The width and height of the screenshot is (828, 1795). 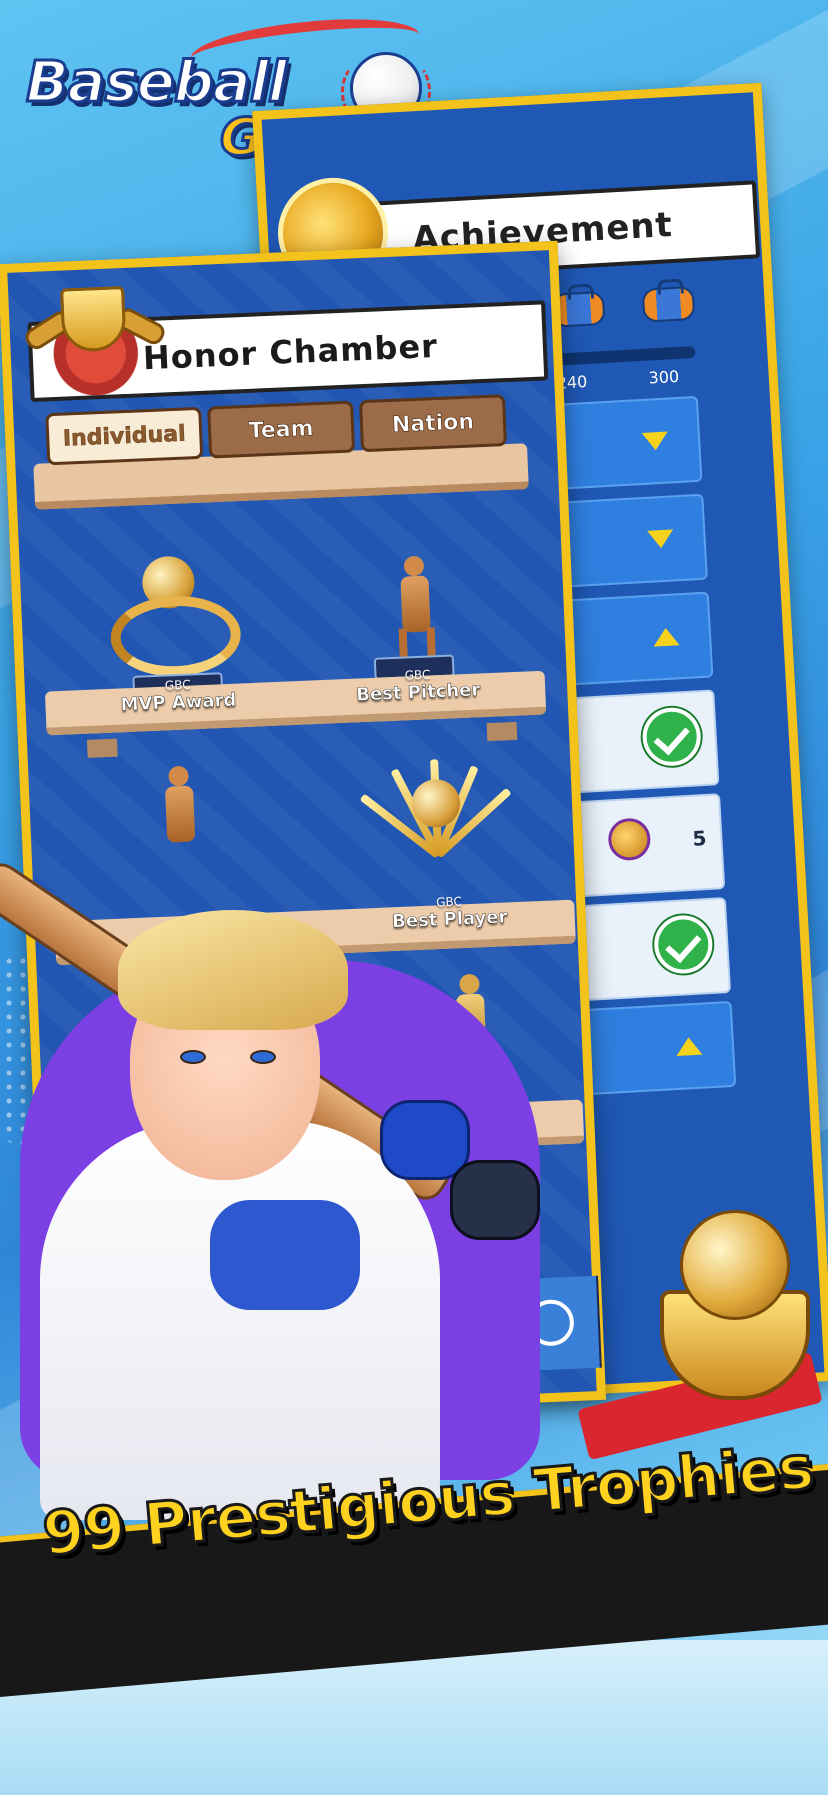 I want to click on trophy-cup, so click(x=93, y=319).